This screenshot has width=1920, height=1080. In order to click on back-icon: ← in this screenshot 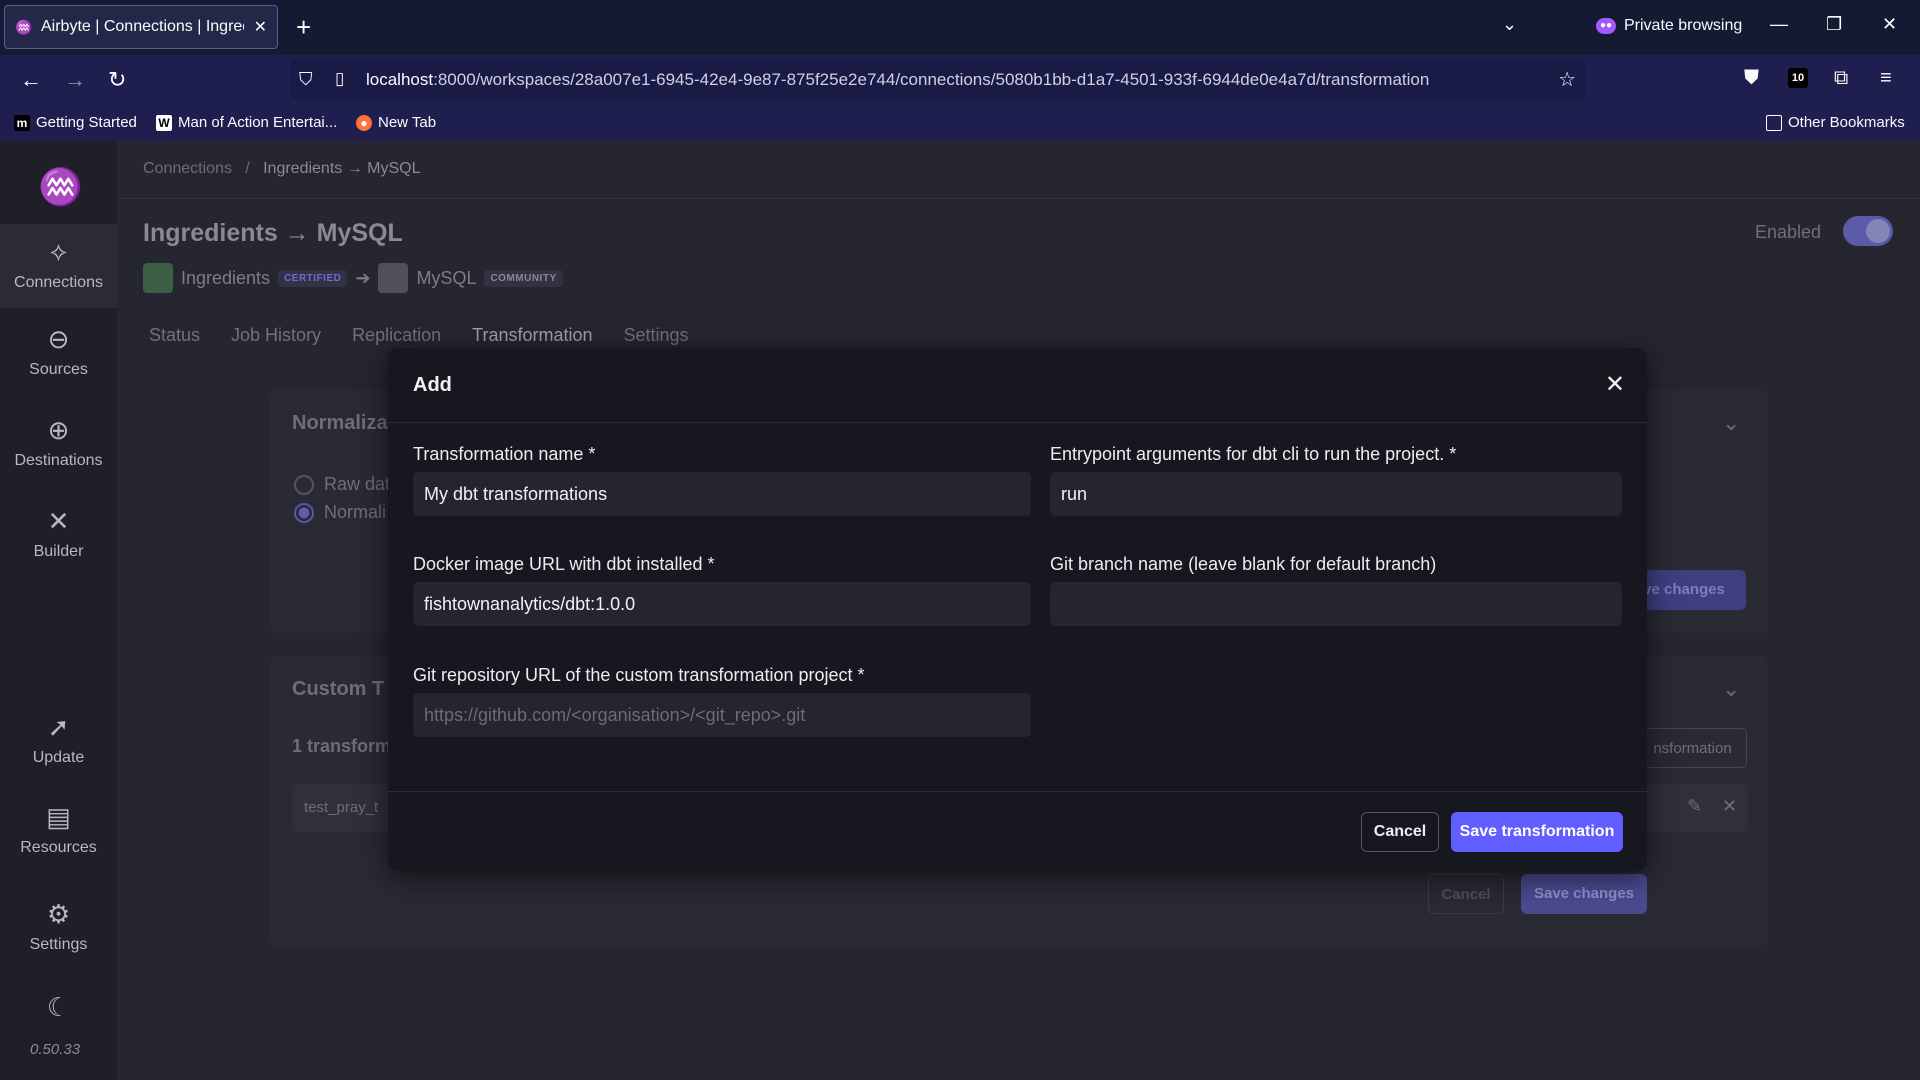, I will do `click(31, 80)`.